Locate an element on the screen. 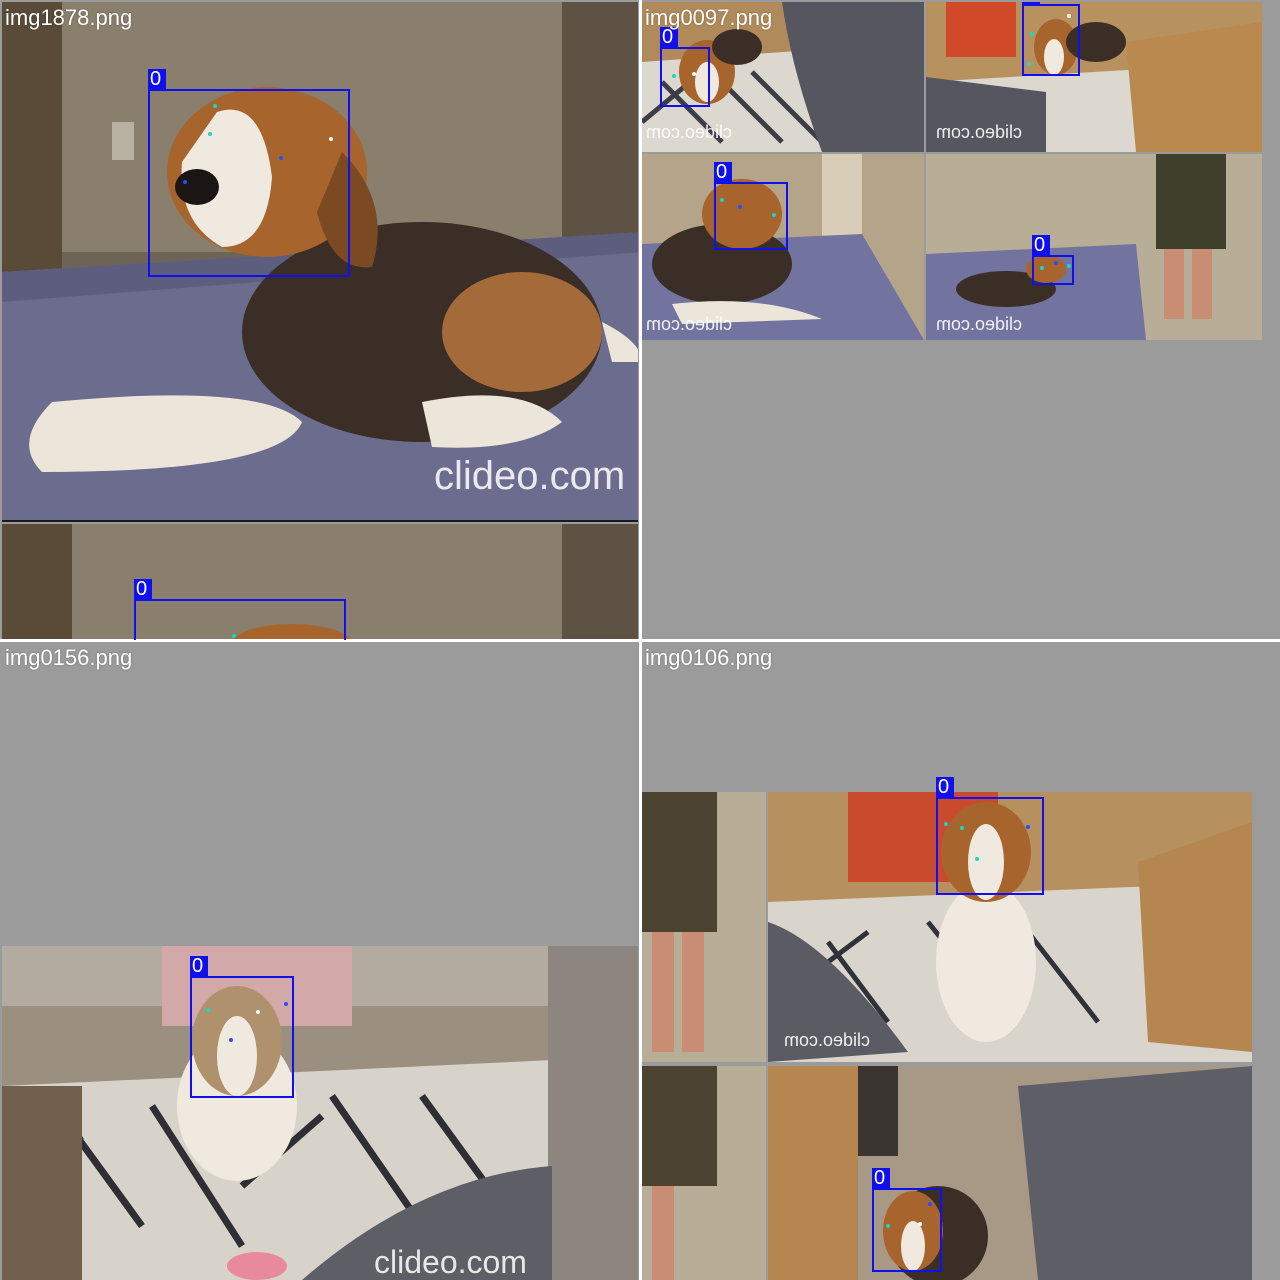  image-filename-label: img0156.png is located at coordinates (69, 657).